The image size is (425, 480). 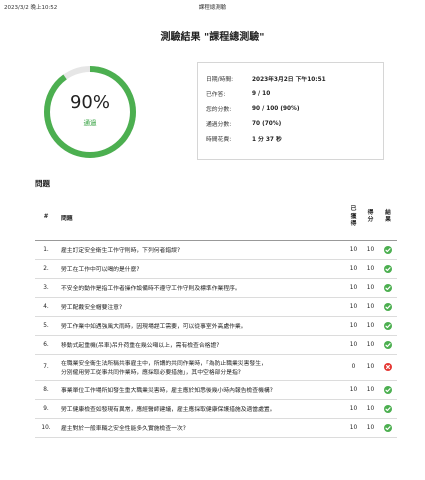 I want to click on summary-row-time-spent: 時間花費: 1 分 37 秒, so click(x=294, y=138).